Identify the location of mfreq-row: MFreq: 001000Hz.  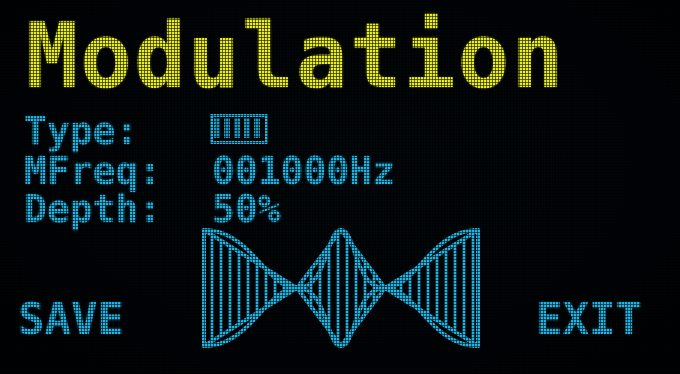
(209, 171).